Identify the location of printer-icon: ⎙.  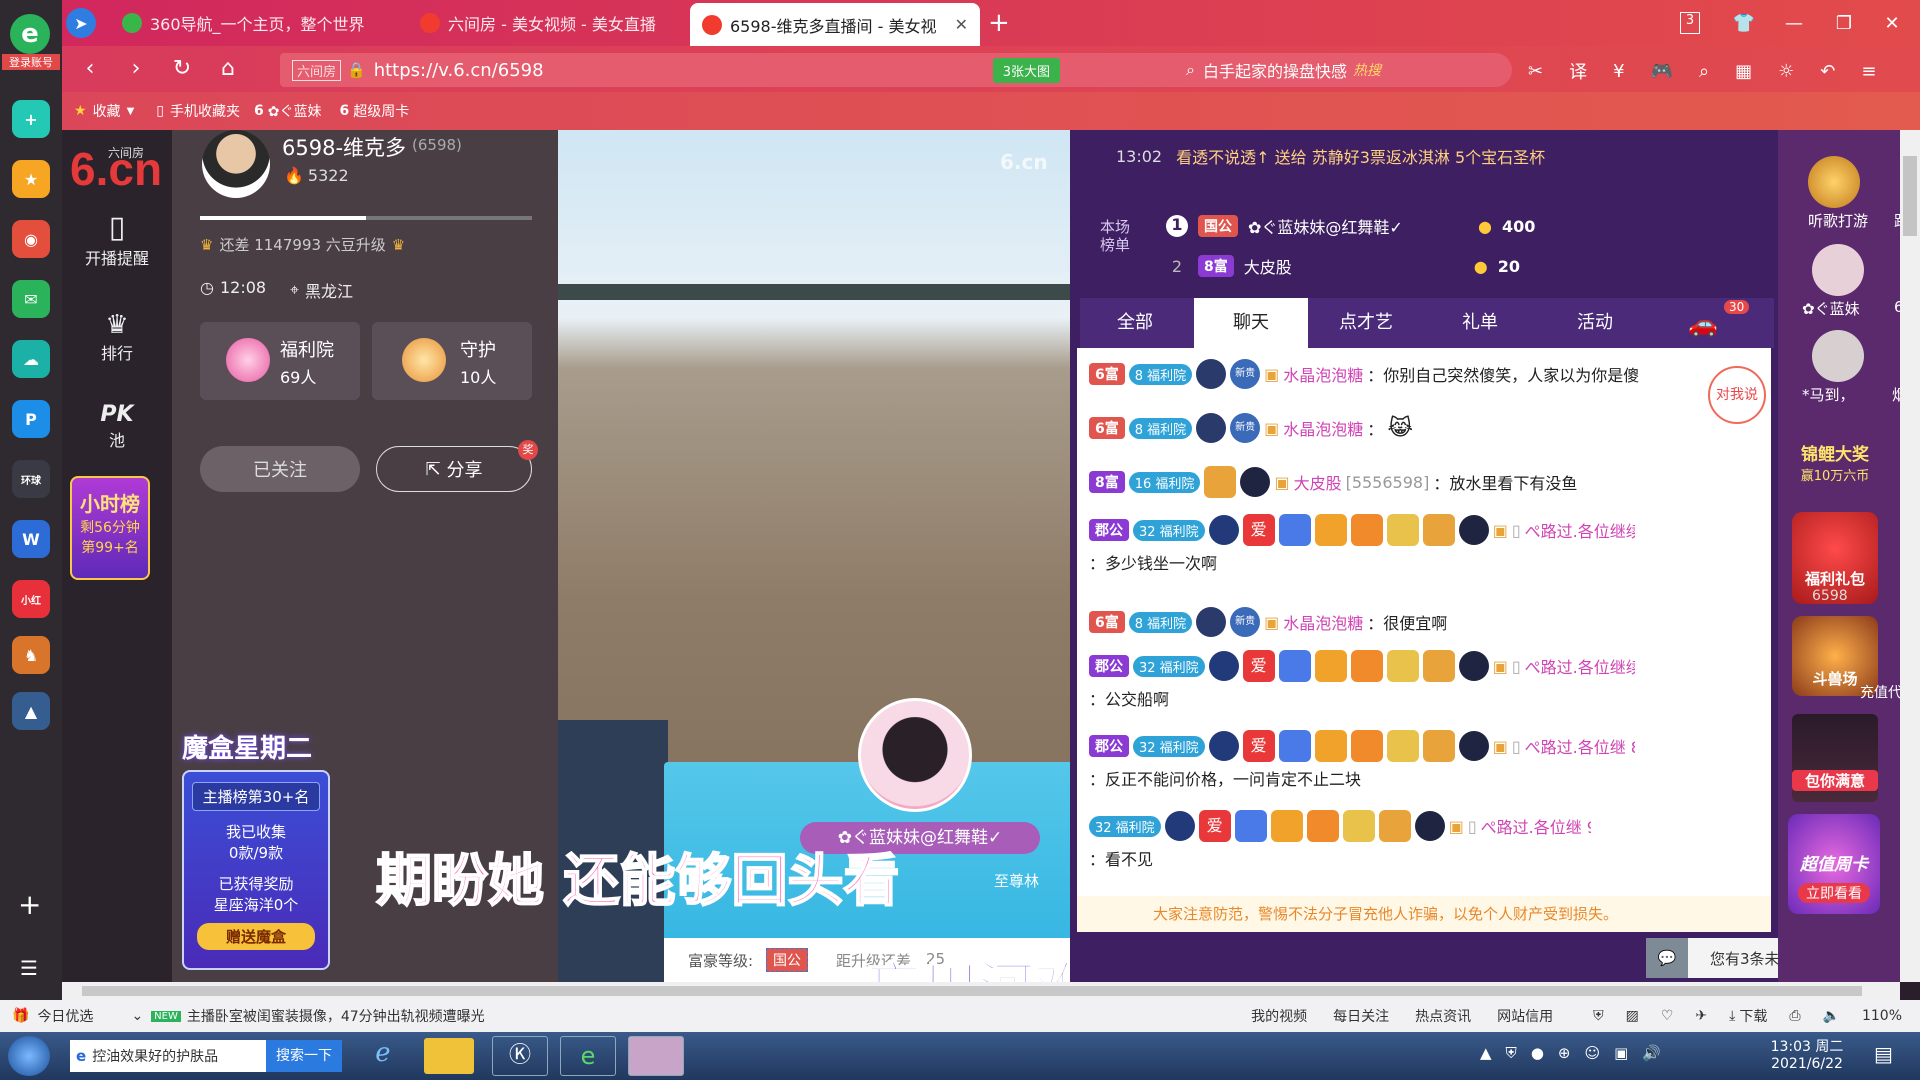
(1794, 1016).